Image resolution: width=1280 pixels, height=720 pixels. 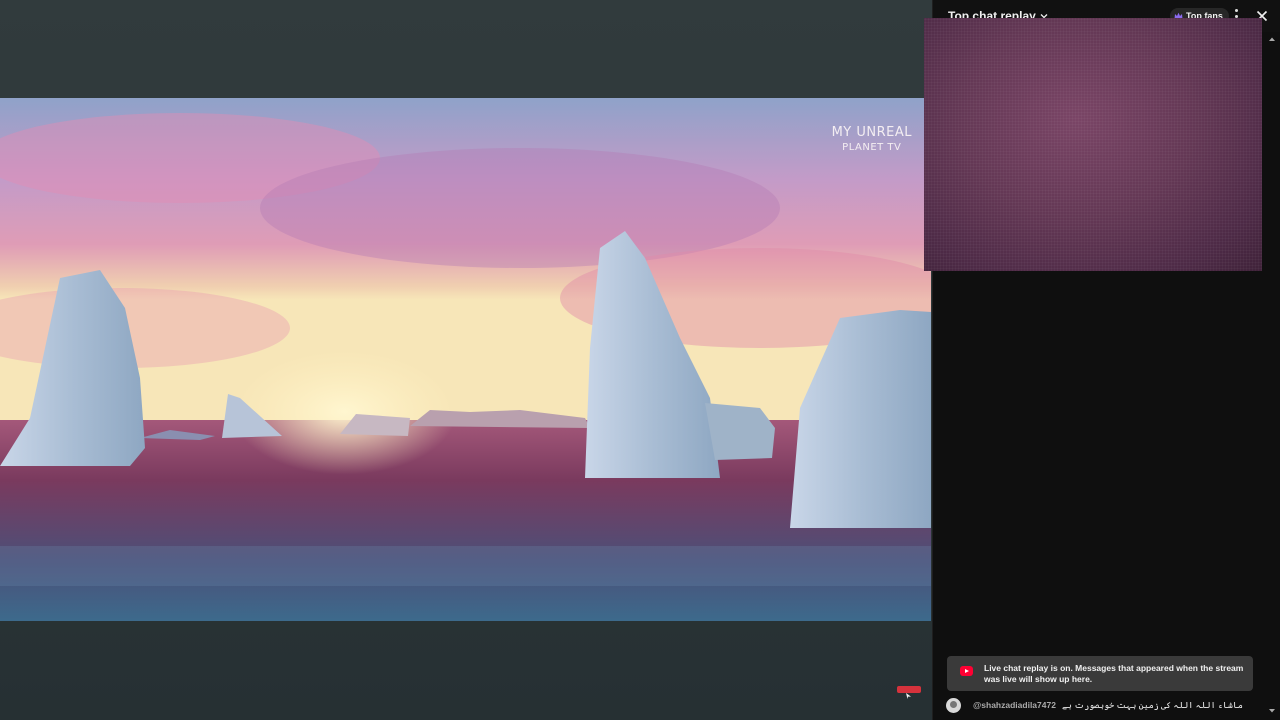 What do you see at coordinates (966, 671) in the screenshot?
I see `youtube-icon` at bounding box center [966, 671].